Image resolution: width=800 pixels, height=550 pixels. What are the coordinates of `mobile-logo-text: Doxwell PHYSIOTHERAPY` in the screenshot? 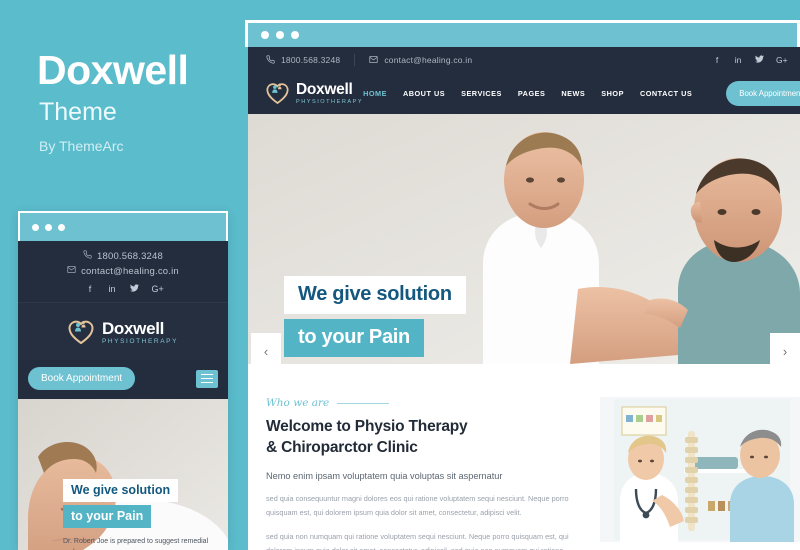 It's located at (140, 333).